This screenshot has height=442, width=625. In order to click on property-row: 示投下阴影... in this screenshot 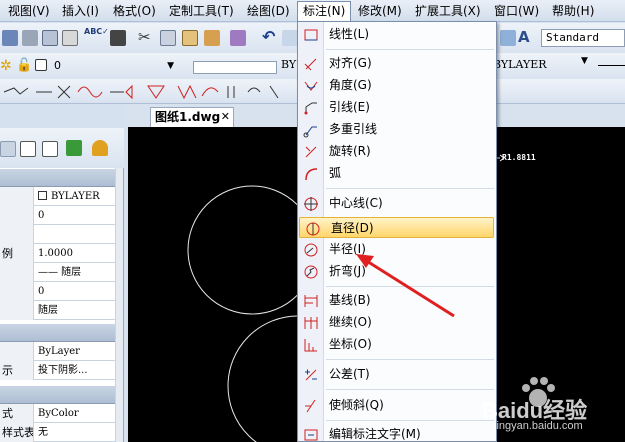, I will do `click(58, 370)`.